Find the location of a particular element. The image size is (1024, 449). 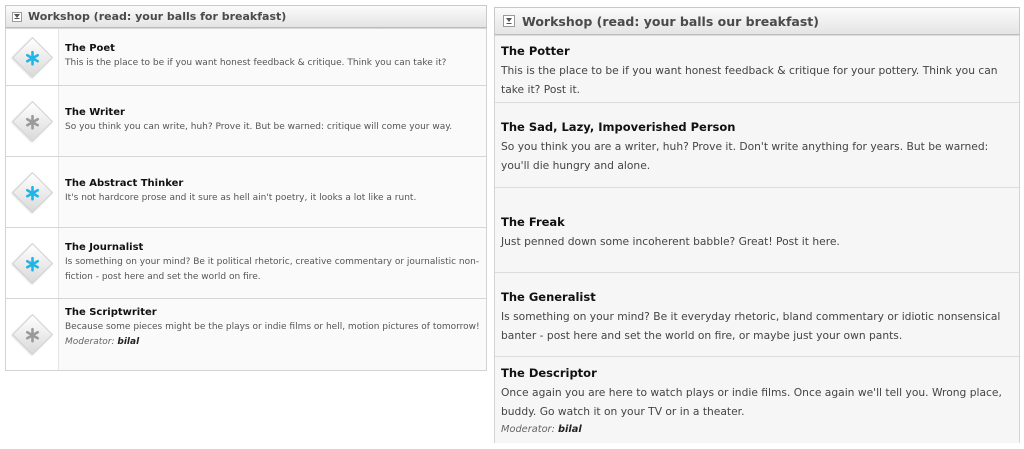

forum-title-link: The Potter is located at coordinates (755, 51).